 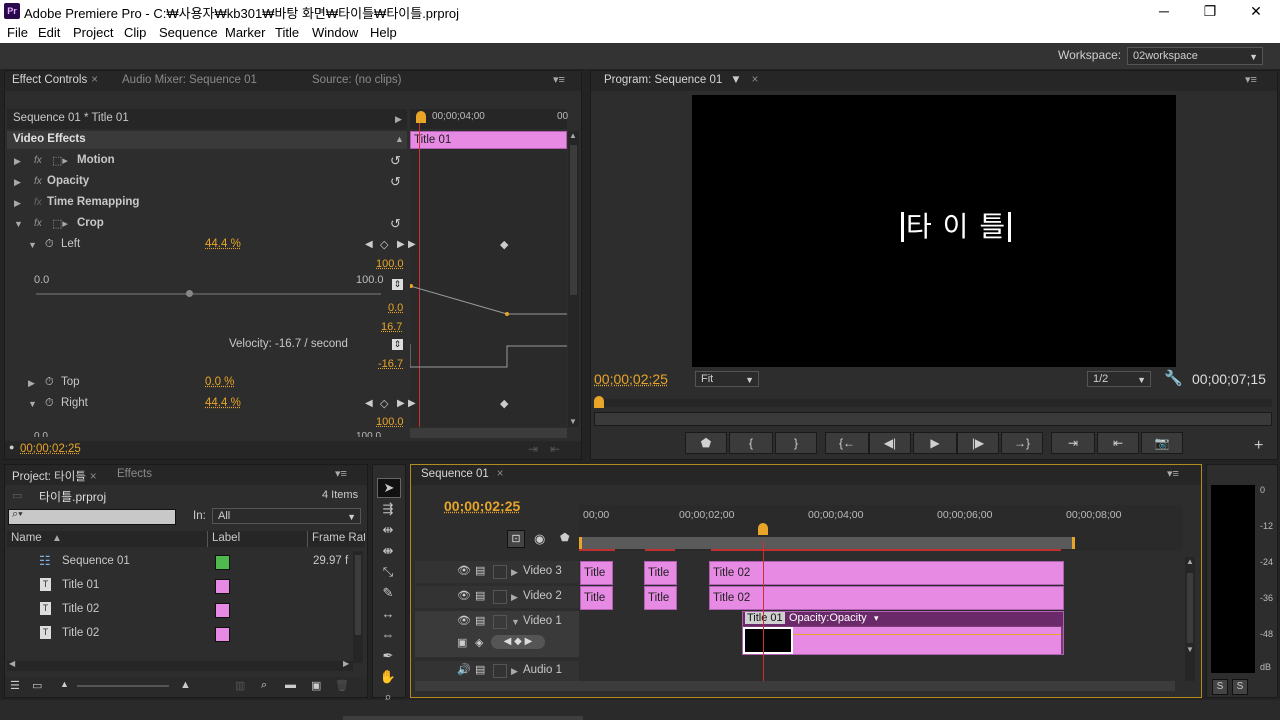 What do you see at coordinates (464, 595) in the screenshot?
I see `eye-icon: 👁` at bounding box center [464, 595].